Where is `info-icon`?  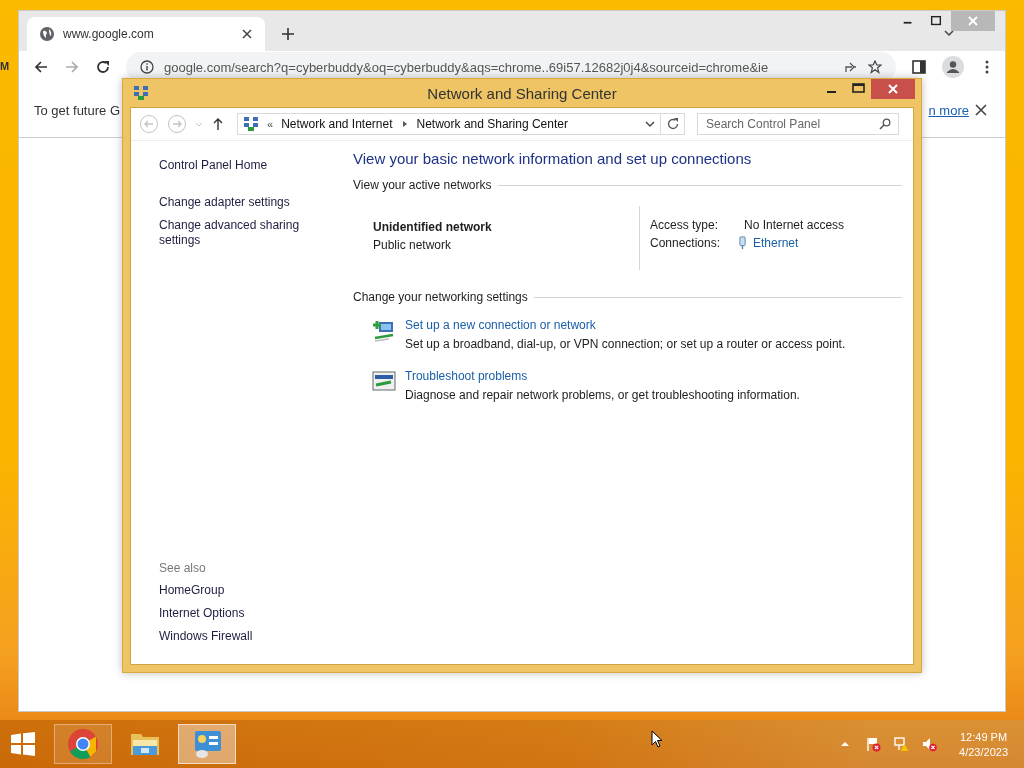
info-icon is located at coordinates (147, 67).